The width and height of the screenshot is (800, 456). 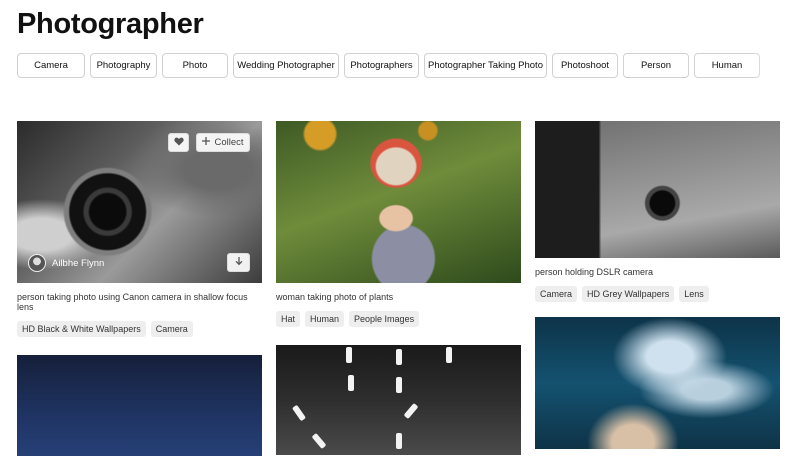 I want to click on heart-icon, so click(x=178, y=143).